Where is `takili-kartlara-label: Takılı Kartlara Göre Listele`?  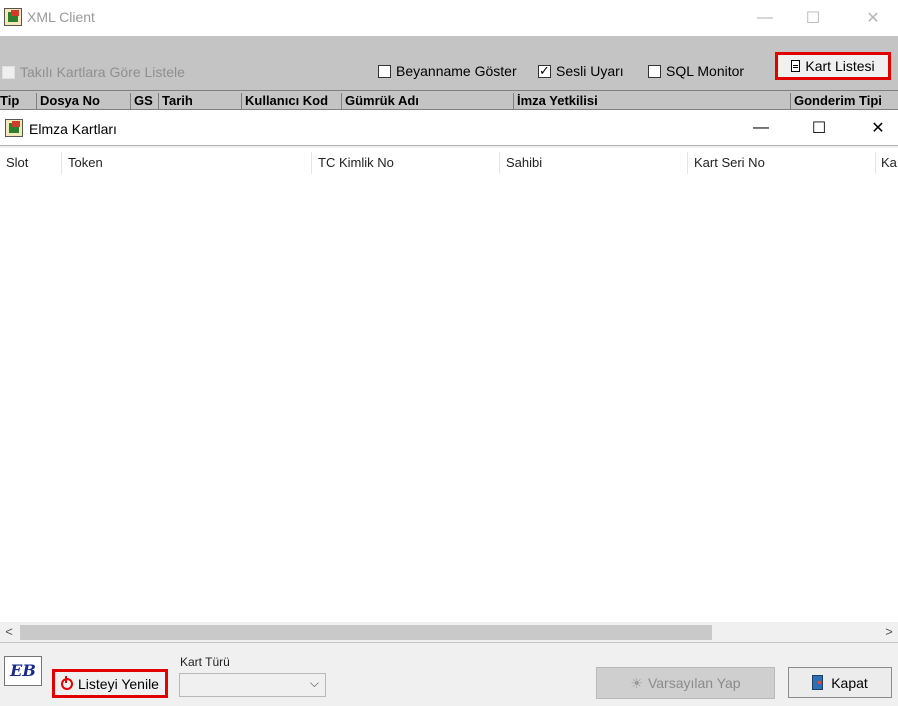
takili-kartlara-label: Takılı Kartlara Göre Listele is located at coordinates (102, 72).